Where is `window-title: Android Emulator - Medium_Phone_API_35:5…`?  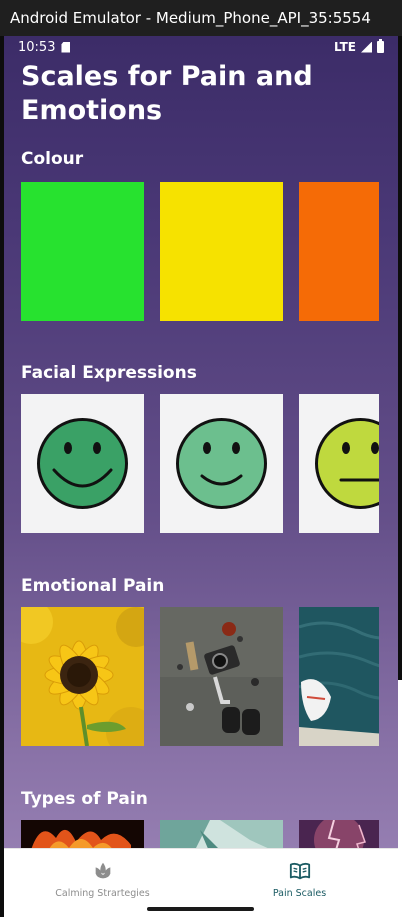
window-title: Android Emulator - Medium_Phone_API_35:5… is located at coordinates (190, 18).